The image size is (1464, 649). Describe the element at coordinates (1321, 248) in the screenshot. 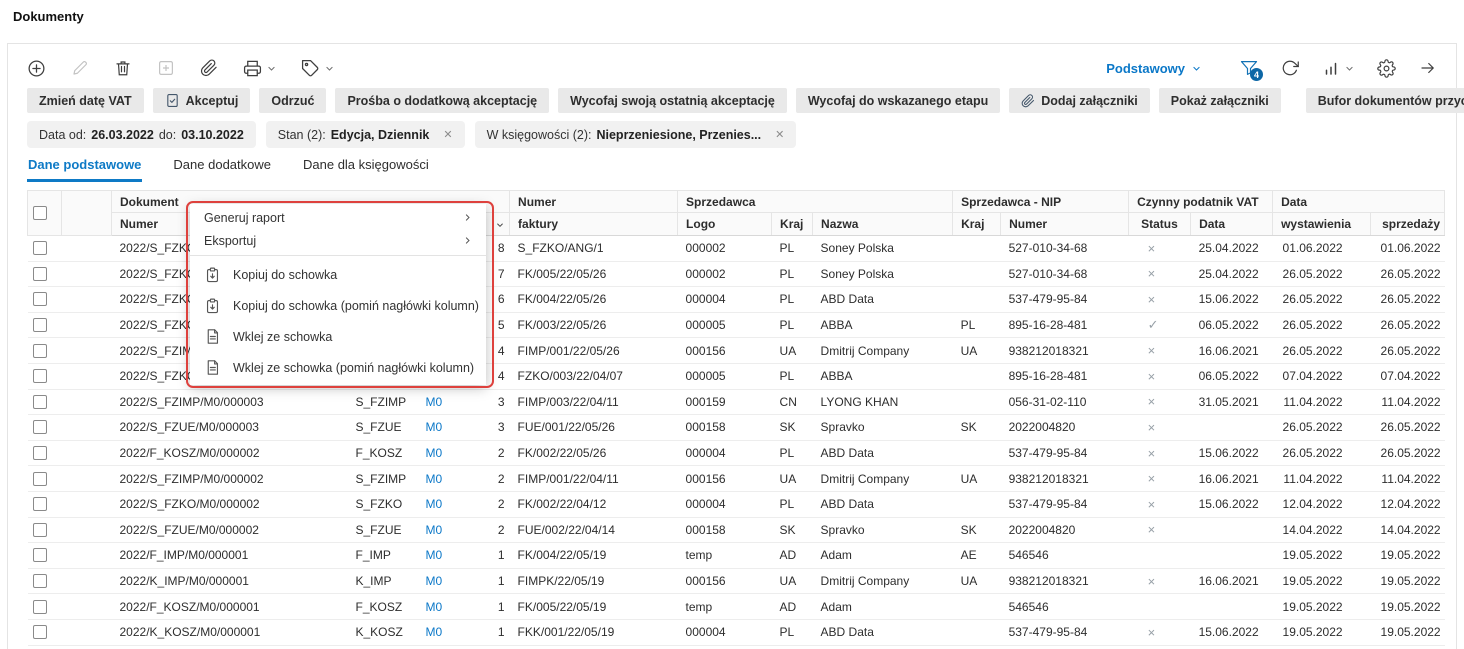

I see `cell-data_wystawienia: 01.06.2022` at that location.